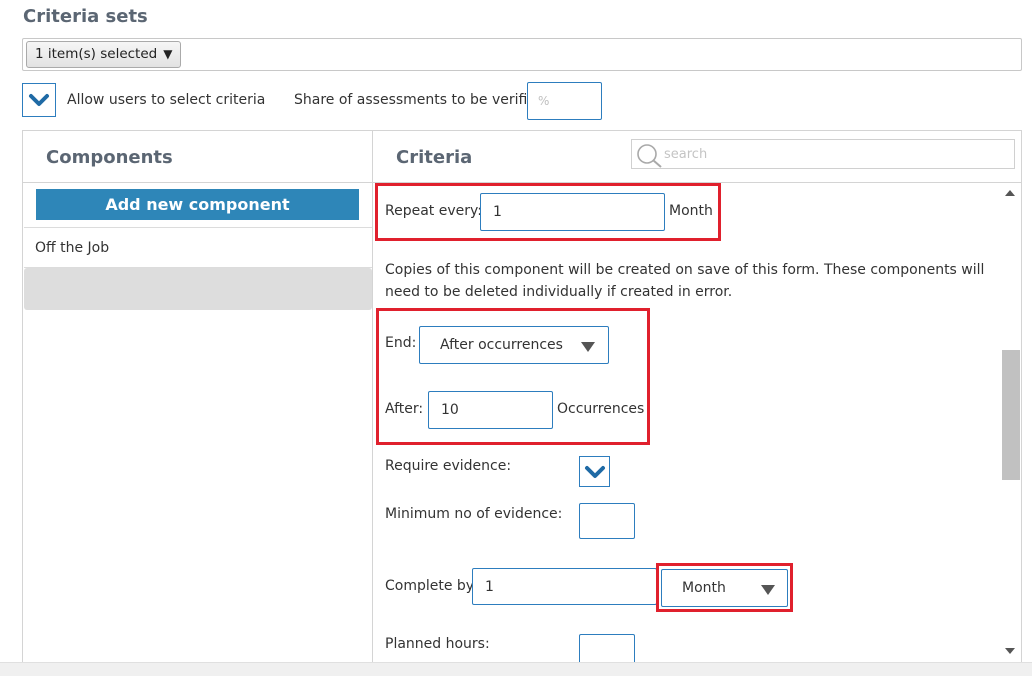  I want to click on criteria-sets-title: Criteria sets, so click(85, 16).